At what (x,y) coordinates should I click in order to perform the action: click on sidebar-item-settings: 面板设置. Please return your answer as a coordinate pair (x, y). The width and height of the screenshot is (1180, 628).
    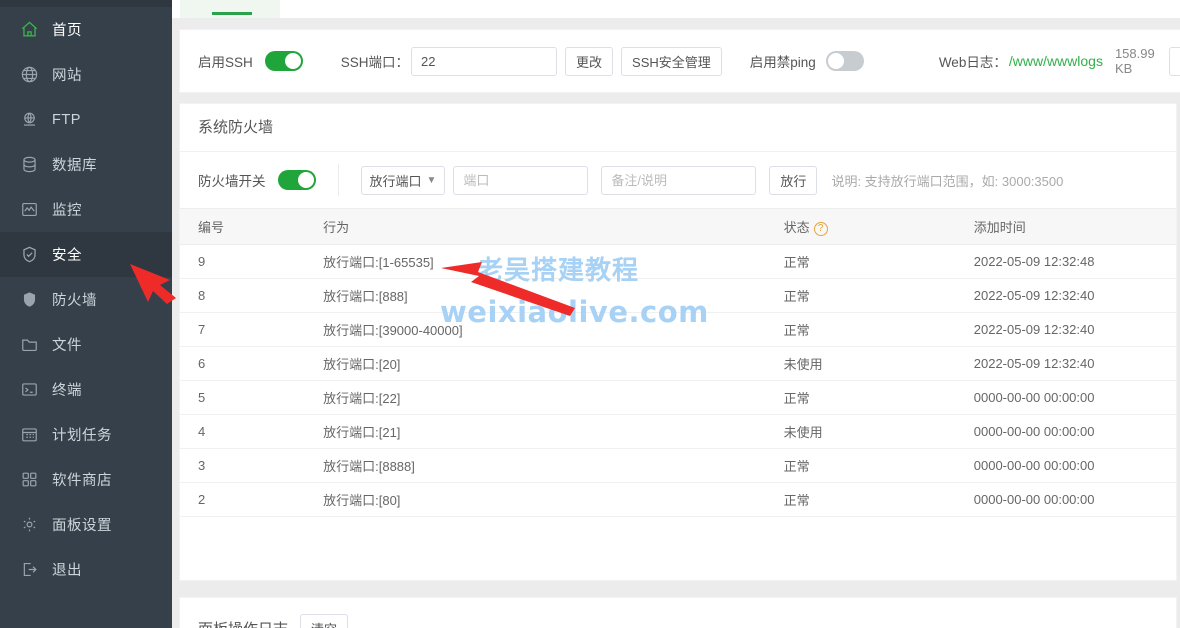
    Looking at the image, I should click on (86, 524).